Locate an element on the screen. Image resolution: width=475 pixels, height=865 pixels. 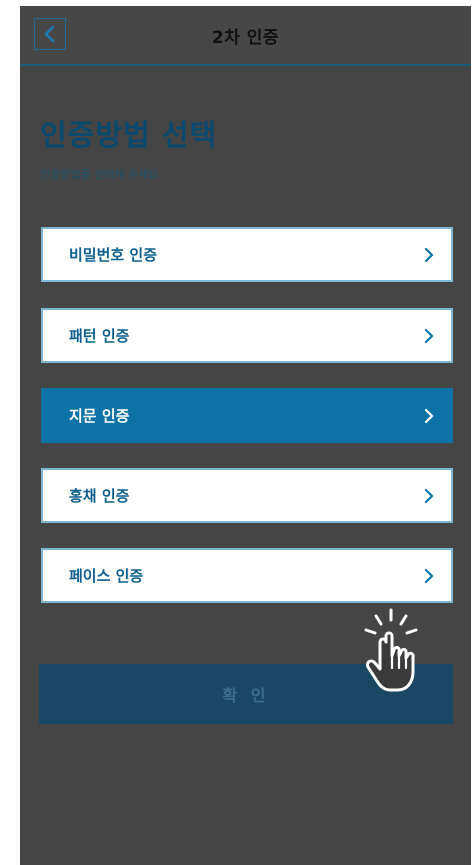
method-fingerprint: 지문 인증 is located at coordinates (247, 415).